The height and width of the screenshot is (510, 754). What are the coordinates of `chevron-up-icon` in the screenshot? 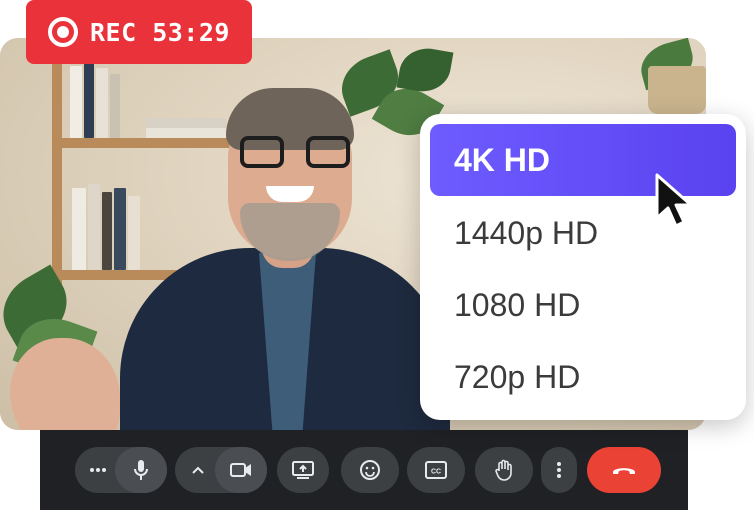 It's located at (198, 470).